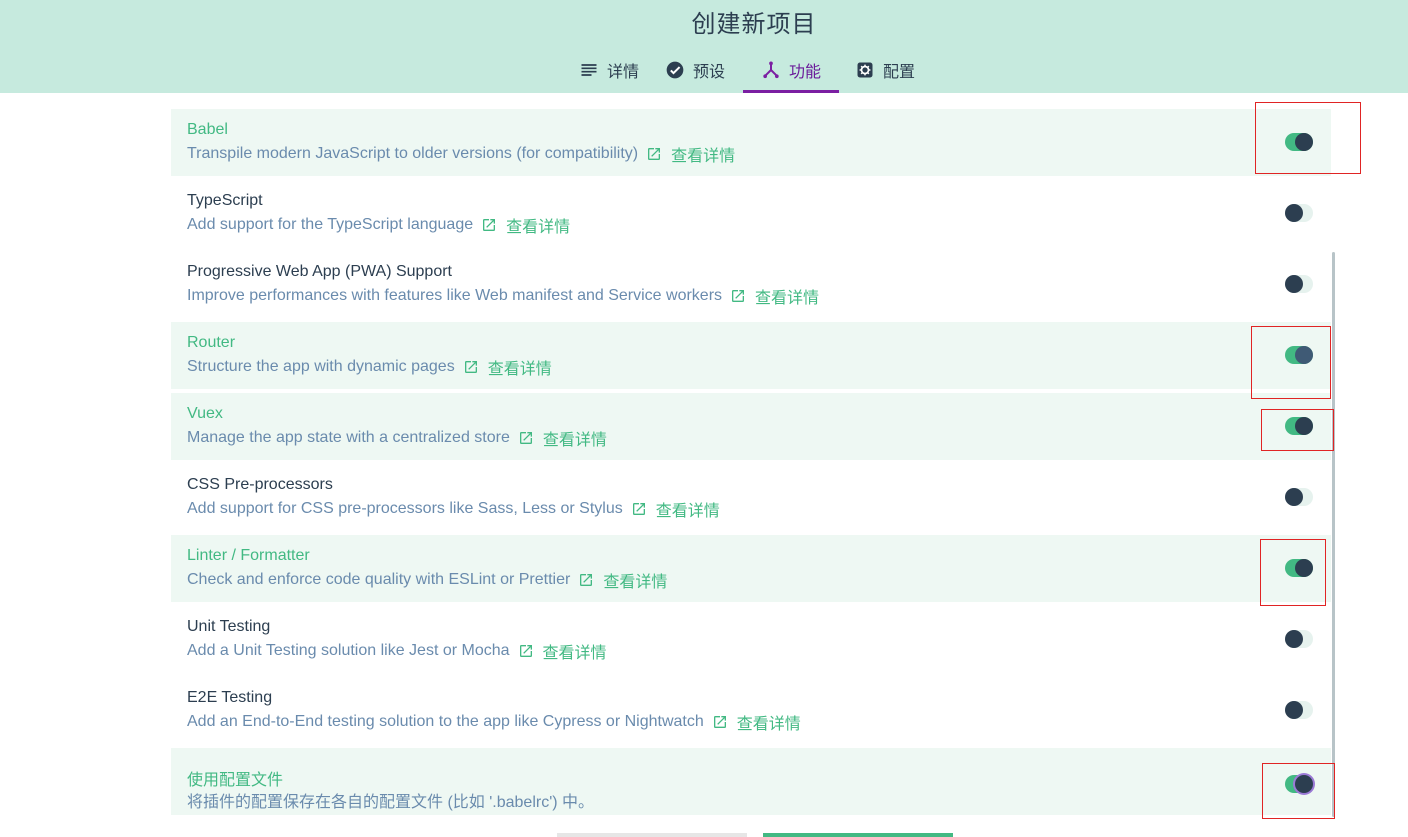 This screenshot has height=837, width=1408. I want to click on feature-desc-text: Structure the app with dynamic pages, so click(321, 366).